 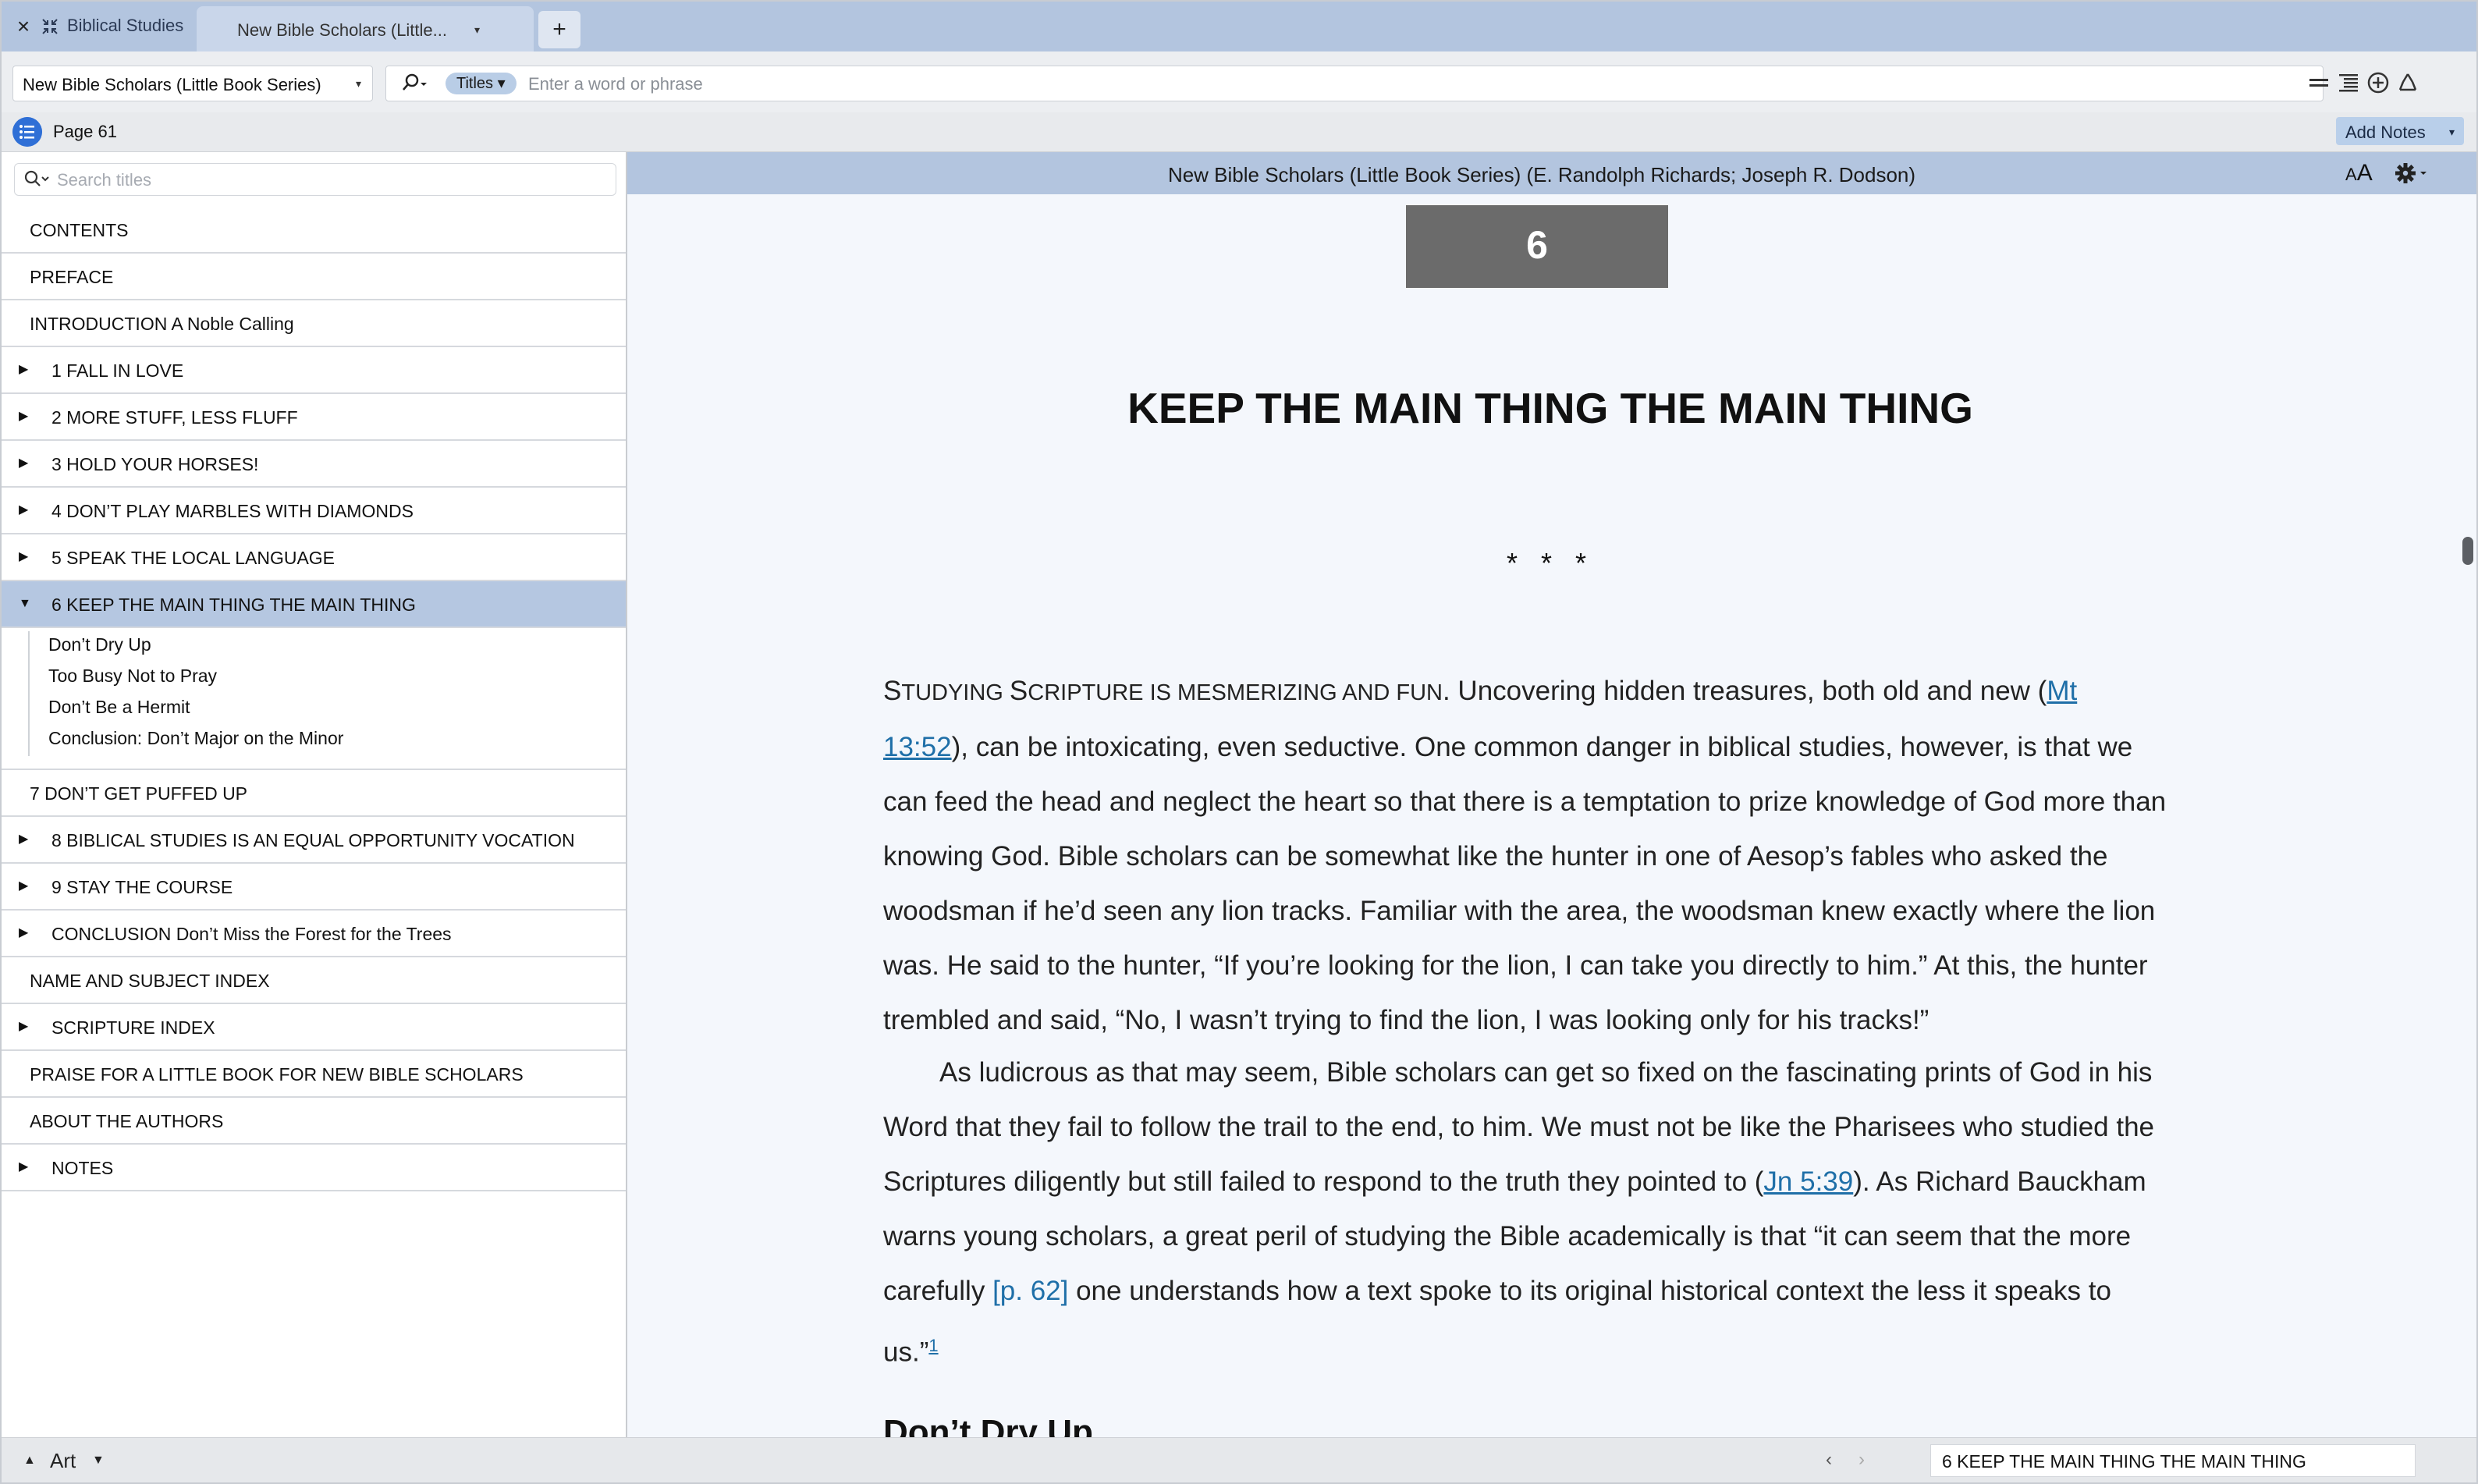 I want to click on toc-item: 7 DON’T GET PUFFED UP, so click(x=314, y=794).